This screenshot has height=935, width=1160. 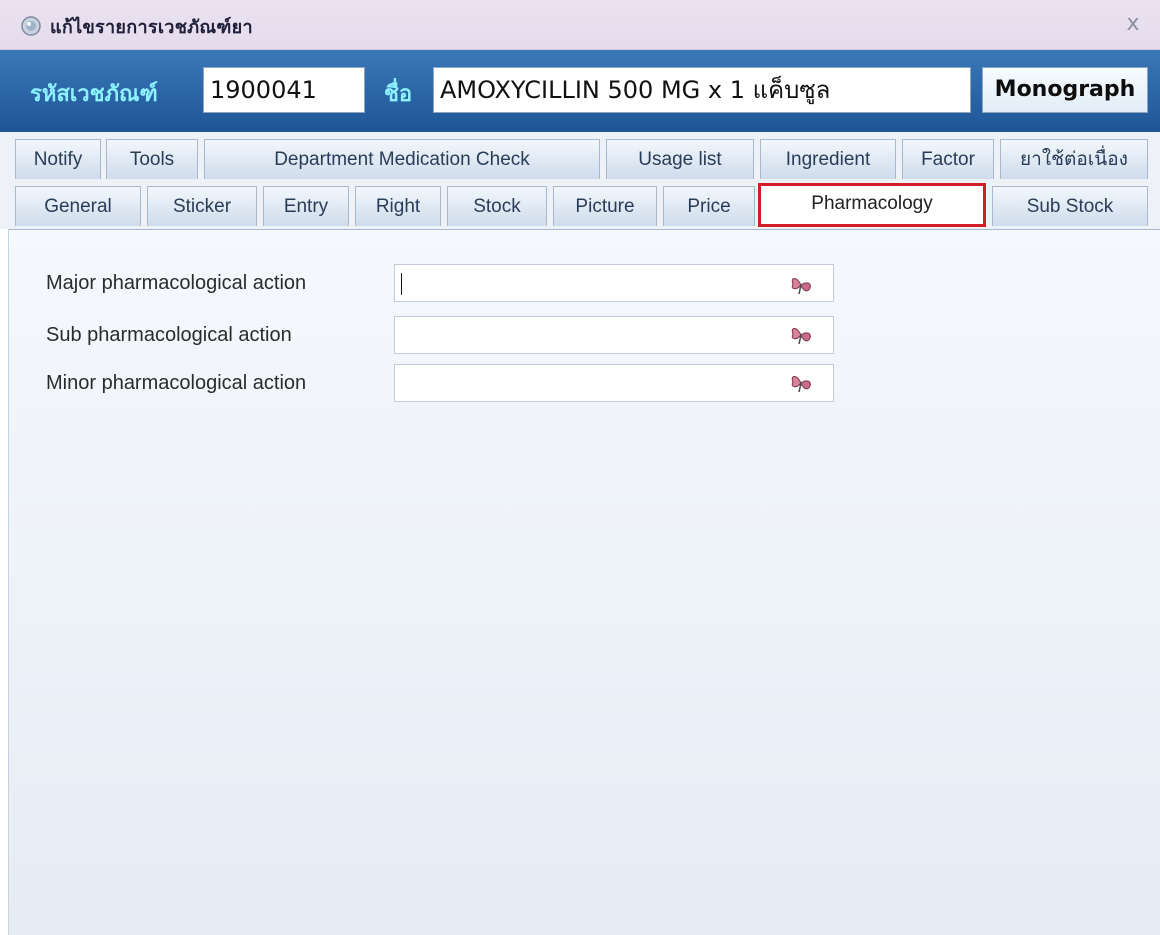 I want to click on tab-factor: Factor, so click(x=948, y=159).